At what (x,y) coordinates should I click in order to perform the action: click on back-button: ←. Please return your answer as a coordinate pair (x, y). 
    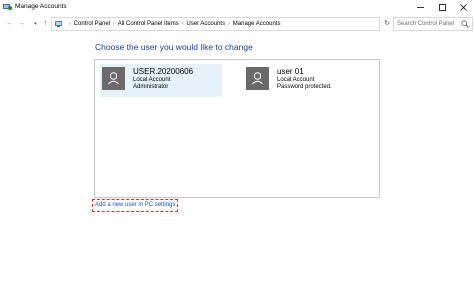
    Looking at the image, I should click on (9, 23).